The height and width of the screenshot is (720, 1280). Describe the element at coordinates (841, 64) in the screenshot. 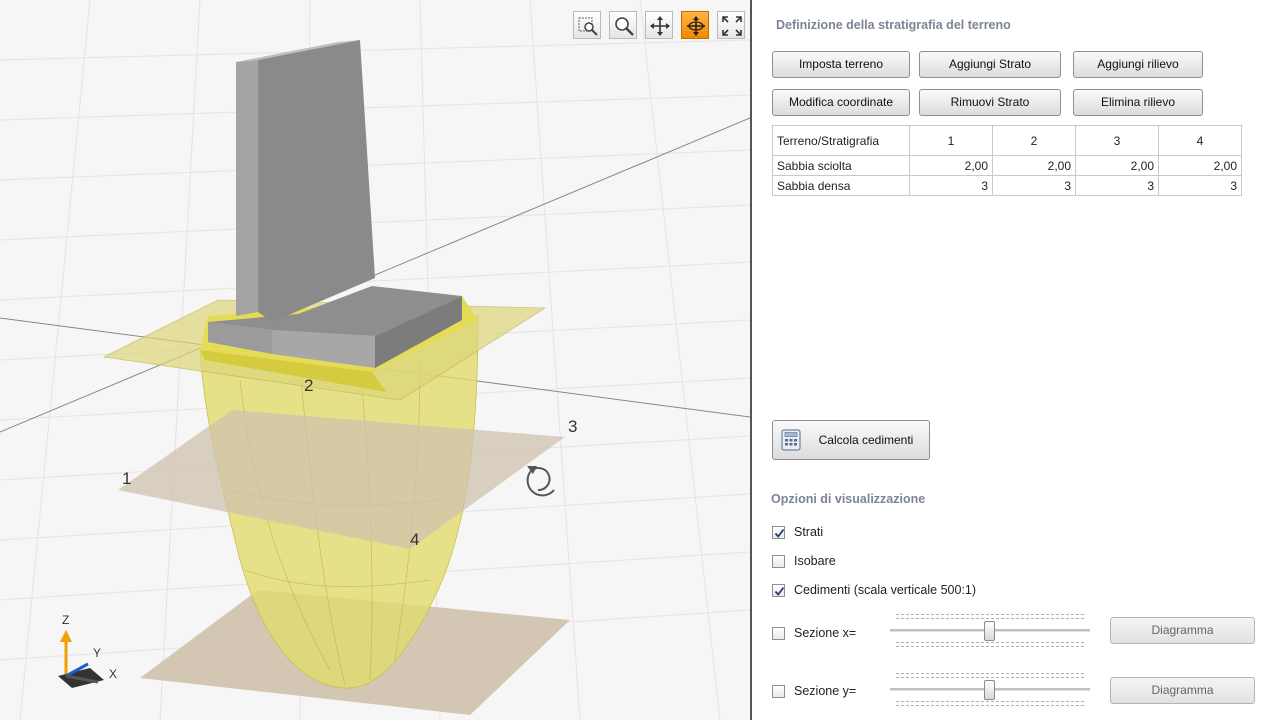

I see `imposta-terreno-button: Imposta terreno` at that location.